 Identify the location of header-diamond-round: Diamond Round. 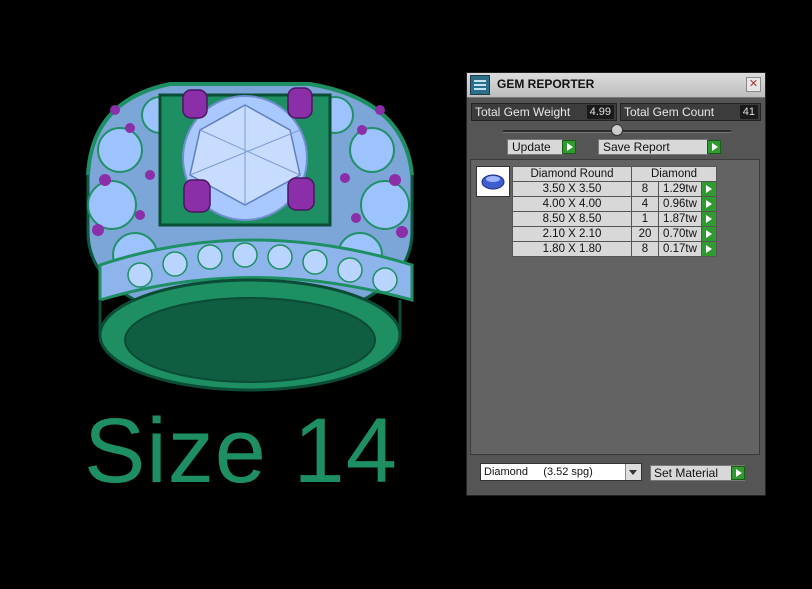
(572, 174).